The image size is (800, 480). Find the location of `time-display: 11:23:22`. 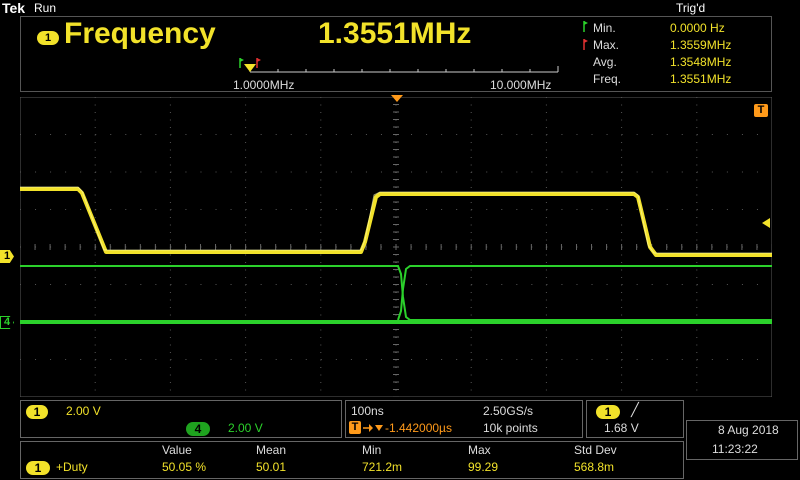

time-display: 11:23:22 is located at coordinates (735, 449).